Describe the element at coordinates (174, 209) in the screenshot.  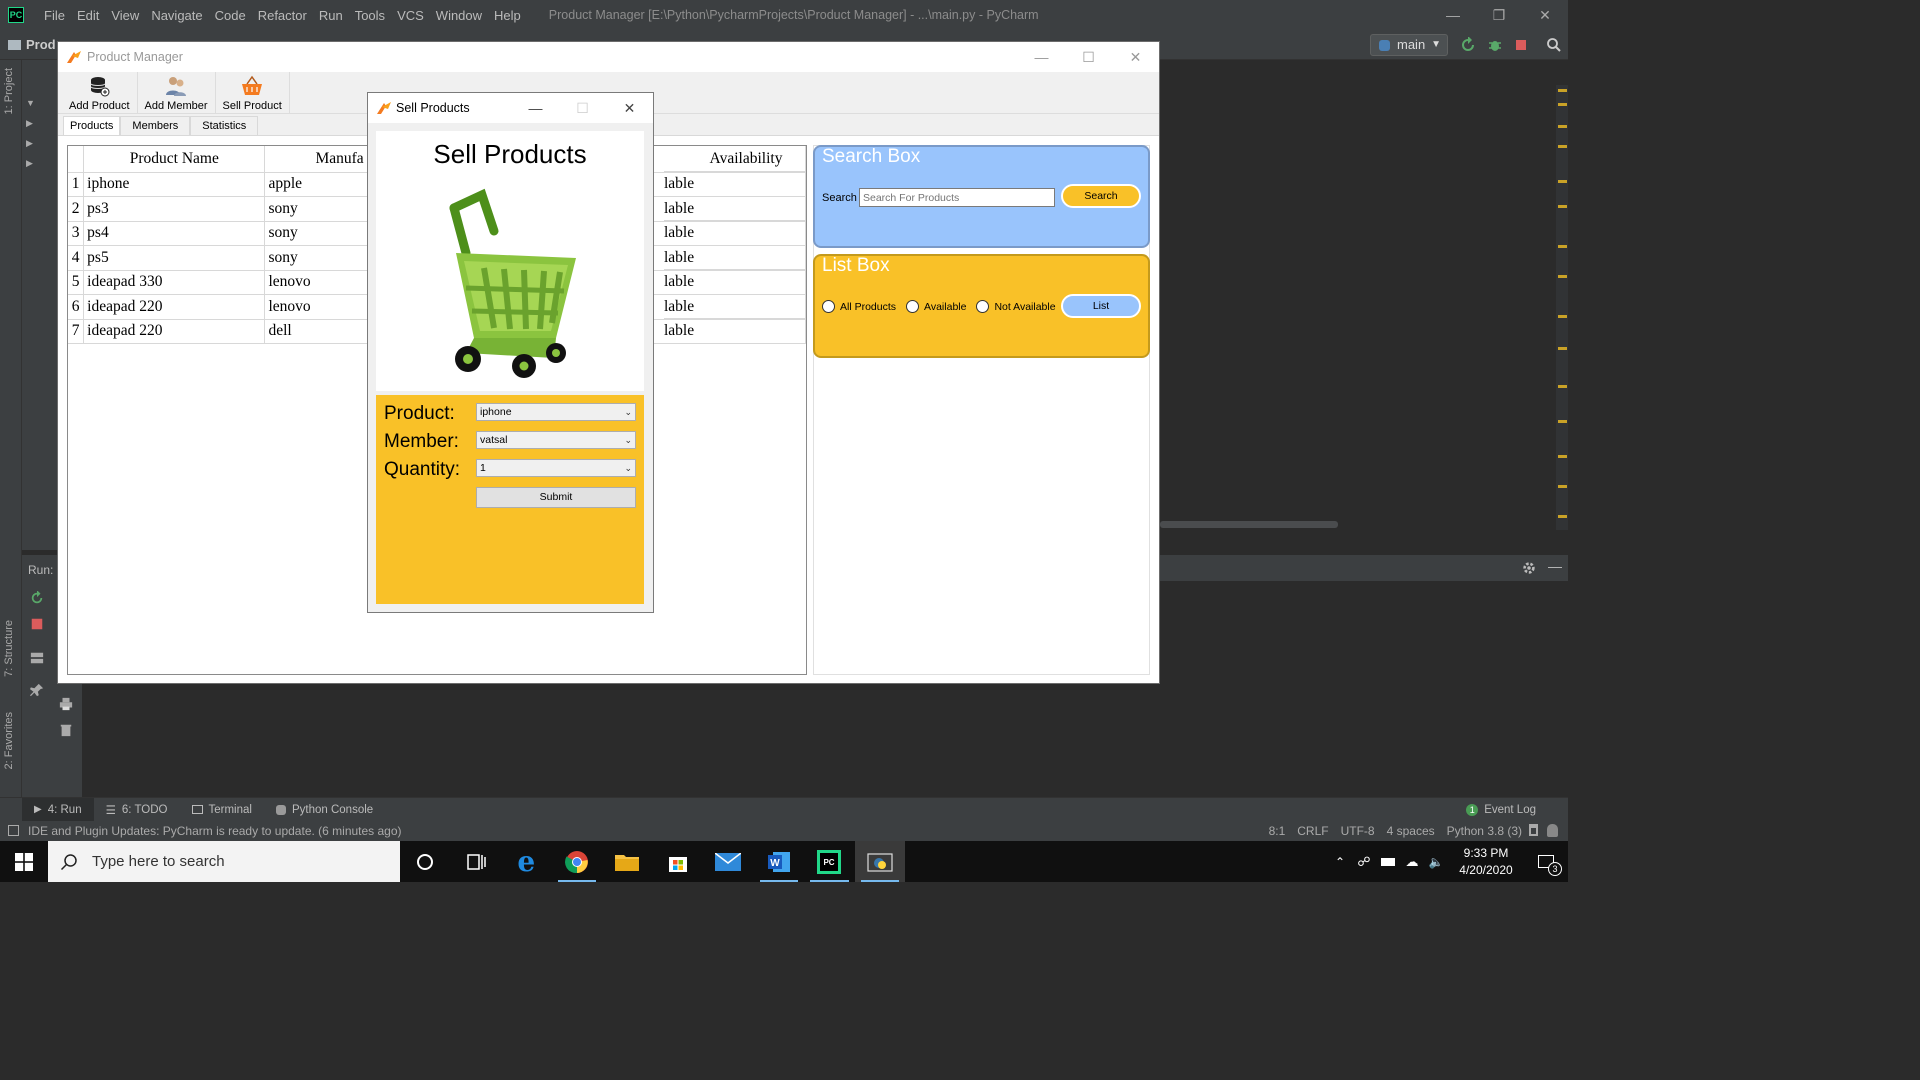
I see `cell-product-name: ps3` at that location.